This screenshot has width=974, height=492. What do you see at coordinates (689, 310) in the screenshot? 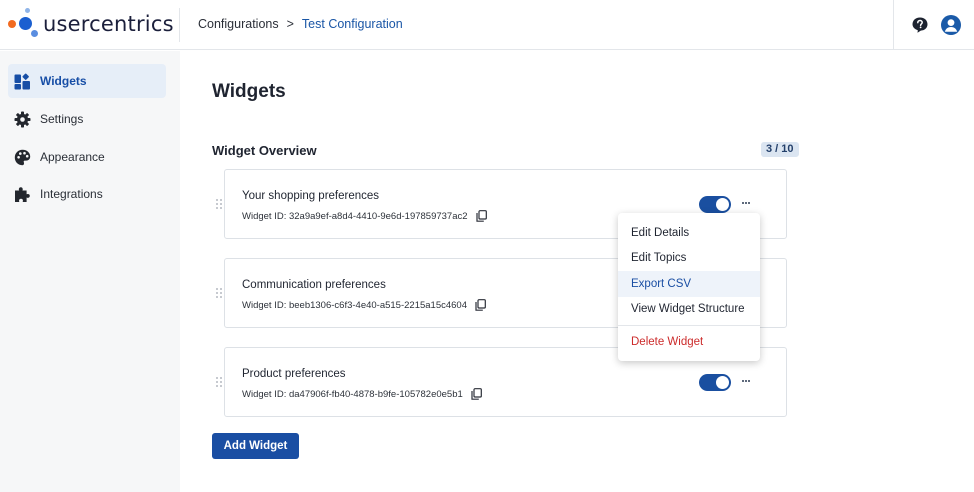
I see `menu-item-view-widget-structure: View Widget Structure` at bounding box center [689, 310].